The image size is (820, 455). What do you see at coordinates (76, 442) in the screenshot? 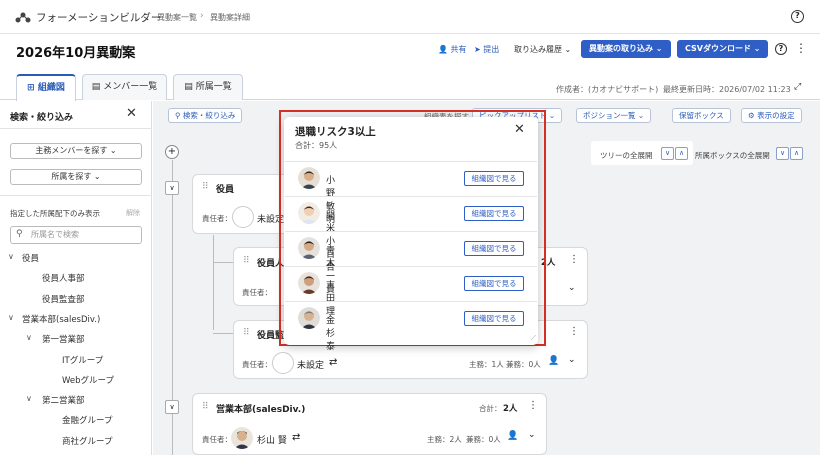
I see `tree-item: 商社グループ` at bounding box center [76, 442].